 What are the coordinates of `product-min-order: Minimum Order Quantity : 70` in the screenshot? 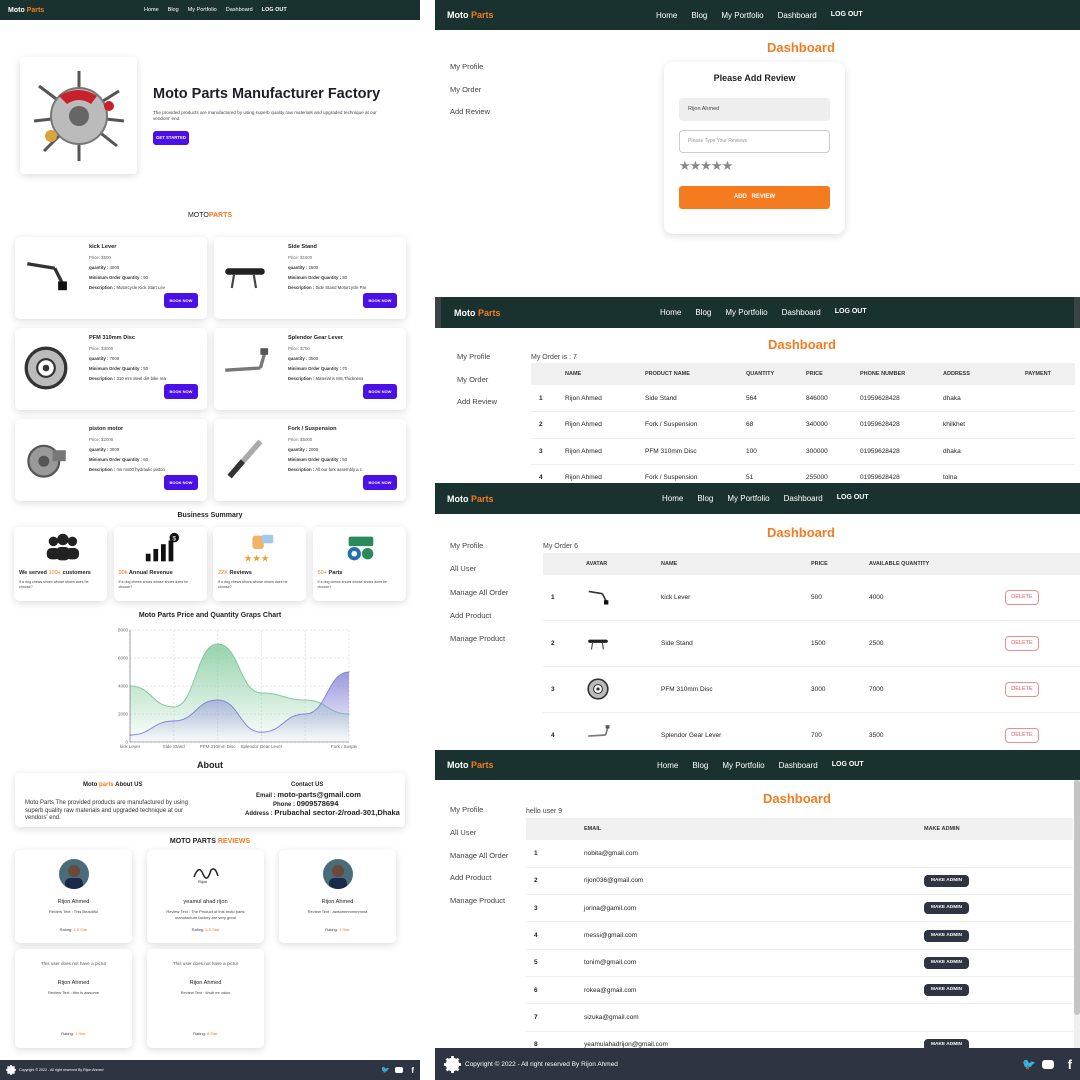 It's located at (317, 368).